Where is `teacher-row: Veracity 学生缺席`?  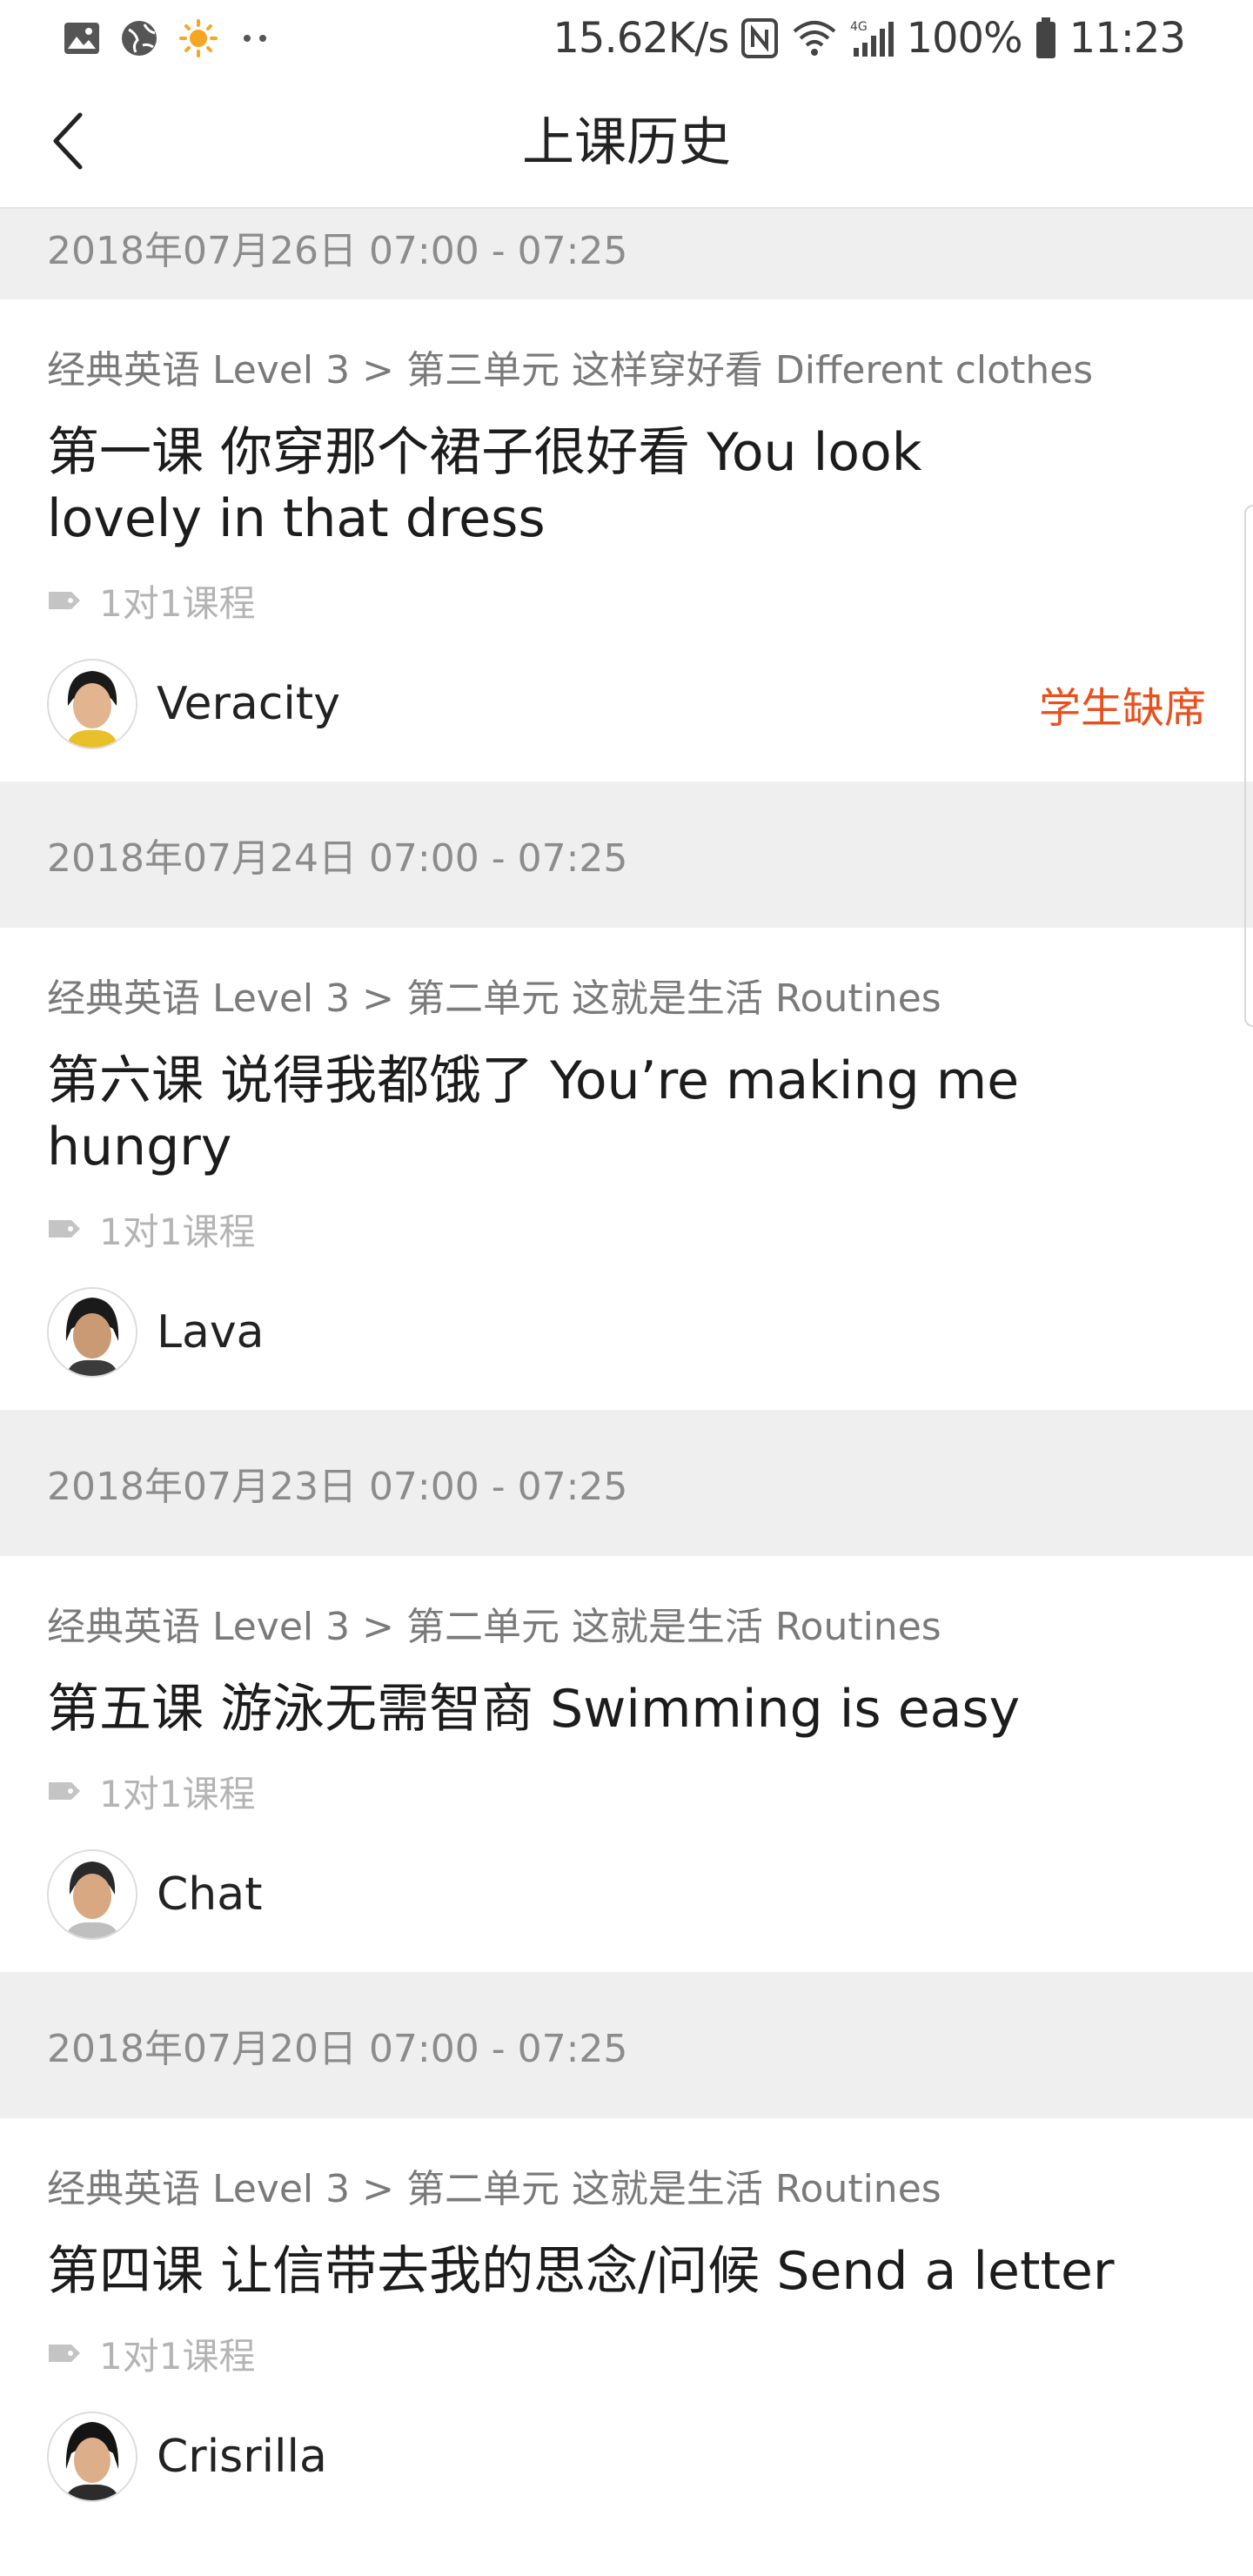
teacher-row: Veracity 学生缺席 is located at coordinates (626, 704).